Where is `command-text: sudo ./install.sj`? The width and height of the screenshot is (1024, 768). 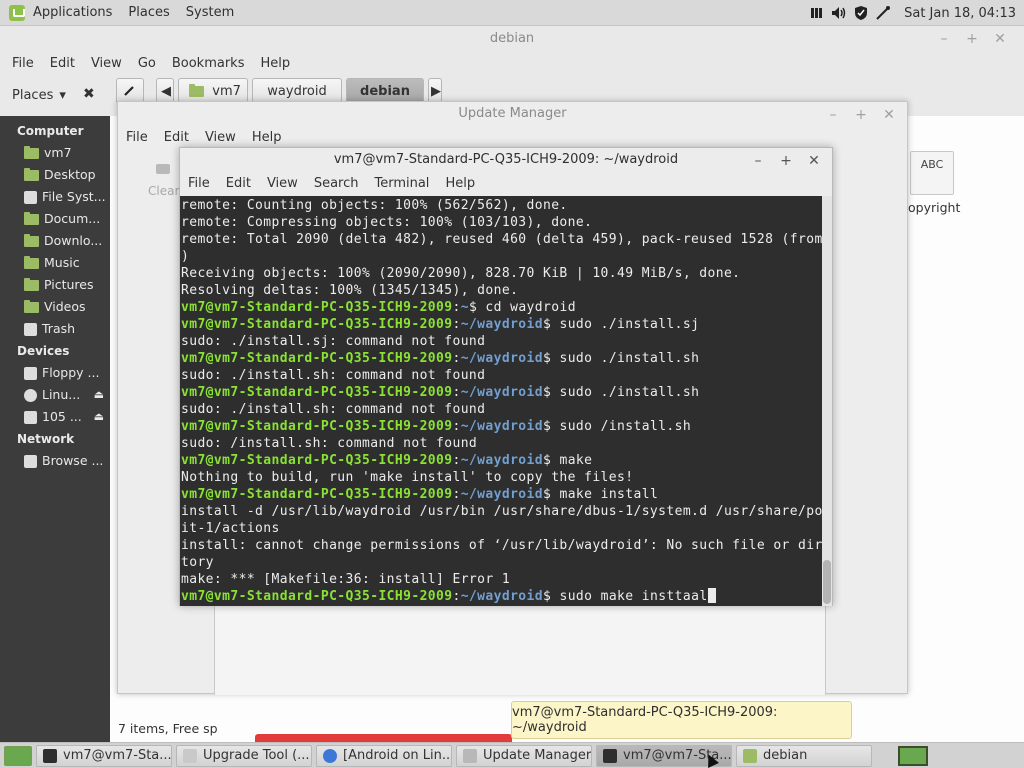
command-text: sudo ./install.sj is located at coordinates (629, 324).